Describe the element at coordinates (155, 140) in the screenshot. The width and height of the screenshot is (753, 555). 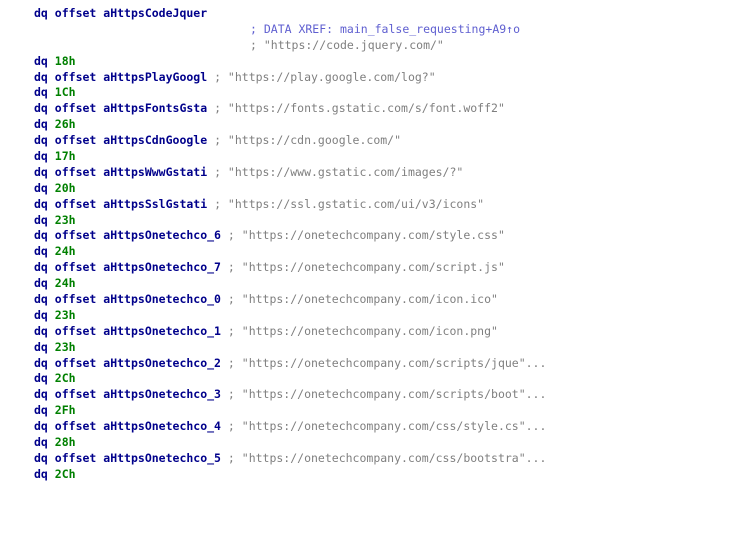
I see `operand-label: aHttpsCdnGoogle` at that location.